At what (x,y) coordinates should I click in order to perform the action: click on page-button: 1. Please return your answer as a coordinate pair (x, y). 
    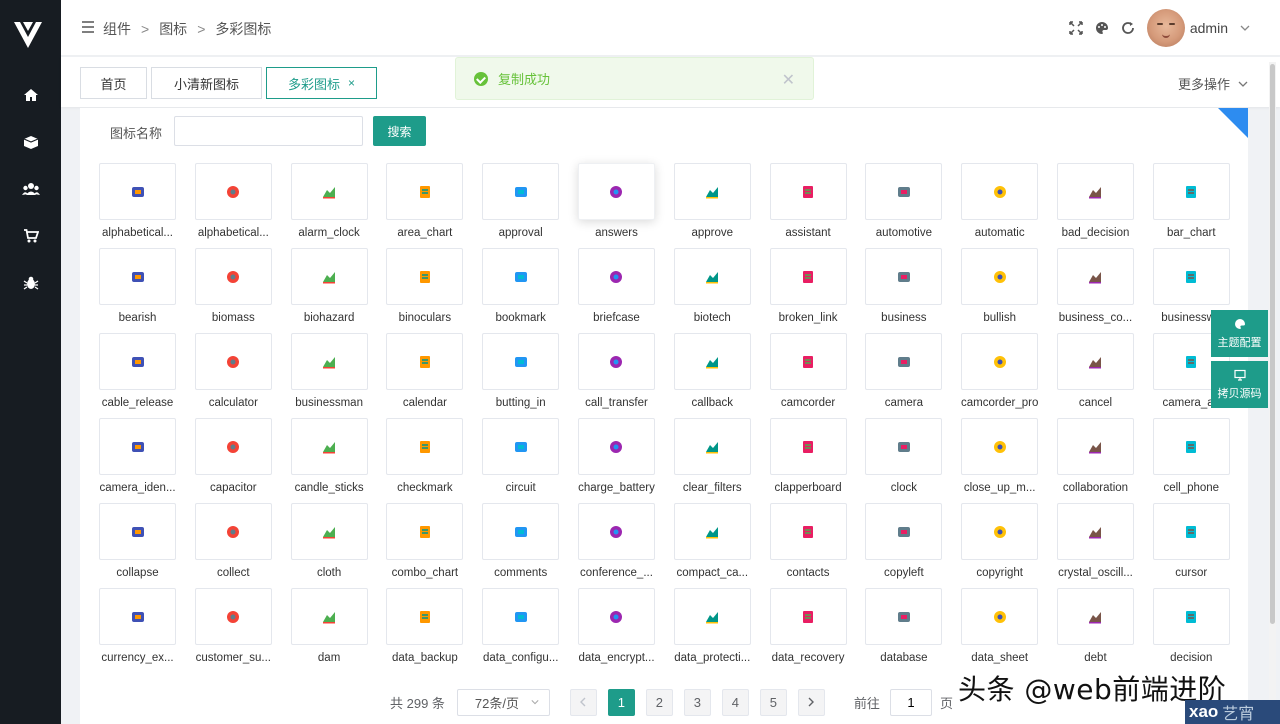
    Looking at the image, I should click on (621, 702).